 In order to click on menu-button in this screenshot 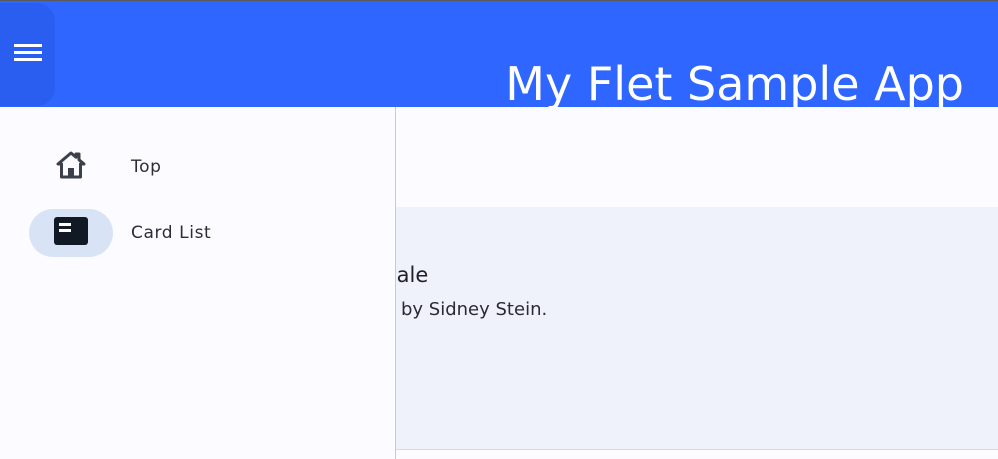, I will do `click(27, 54)`.